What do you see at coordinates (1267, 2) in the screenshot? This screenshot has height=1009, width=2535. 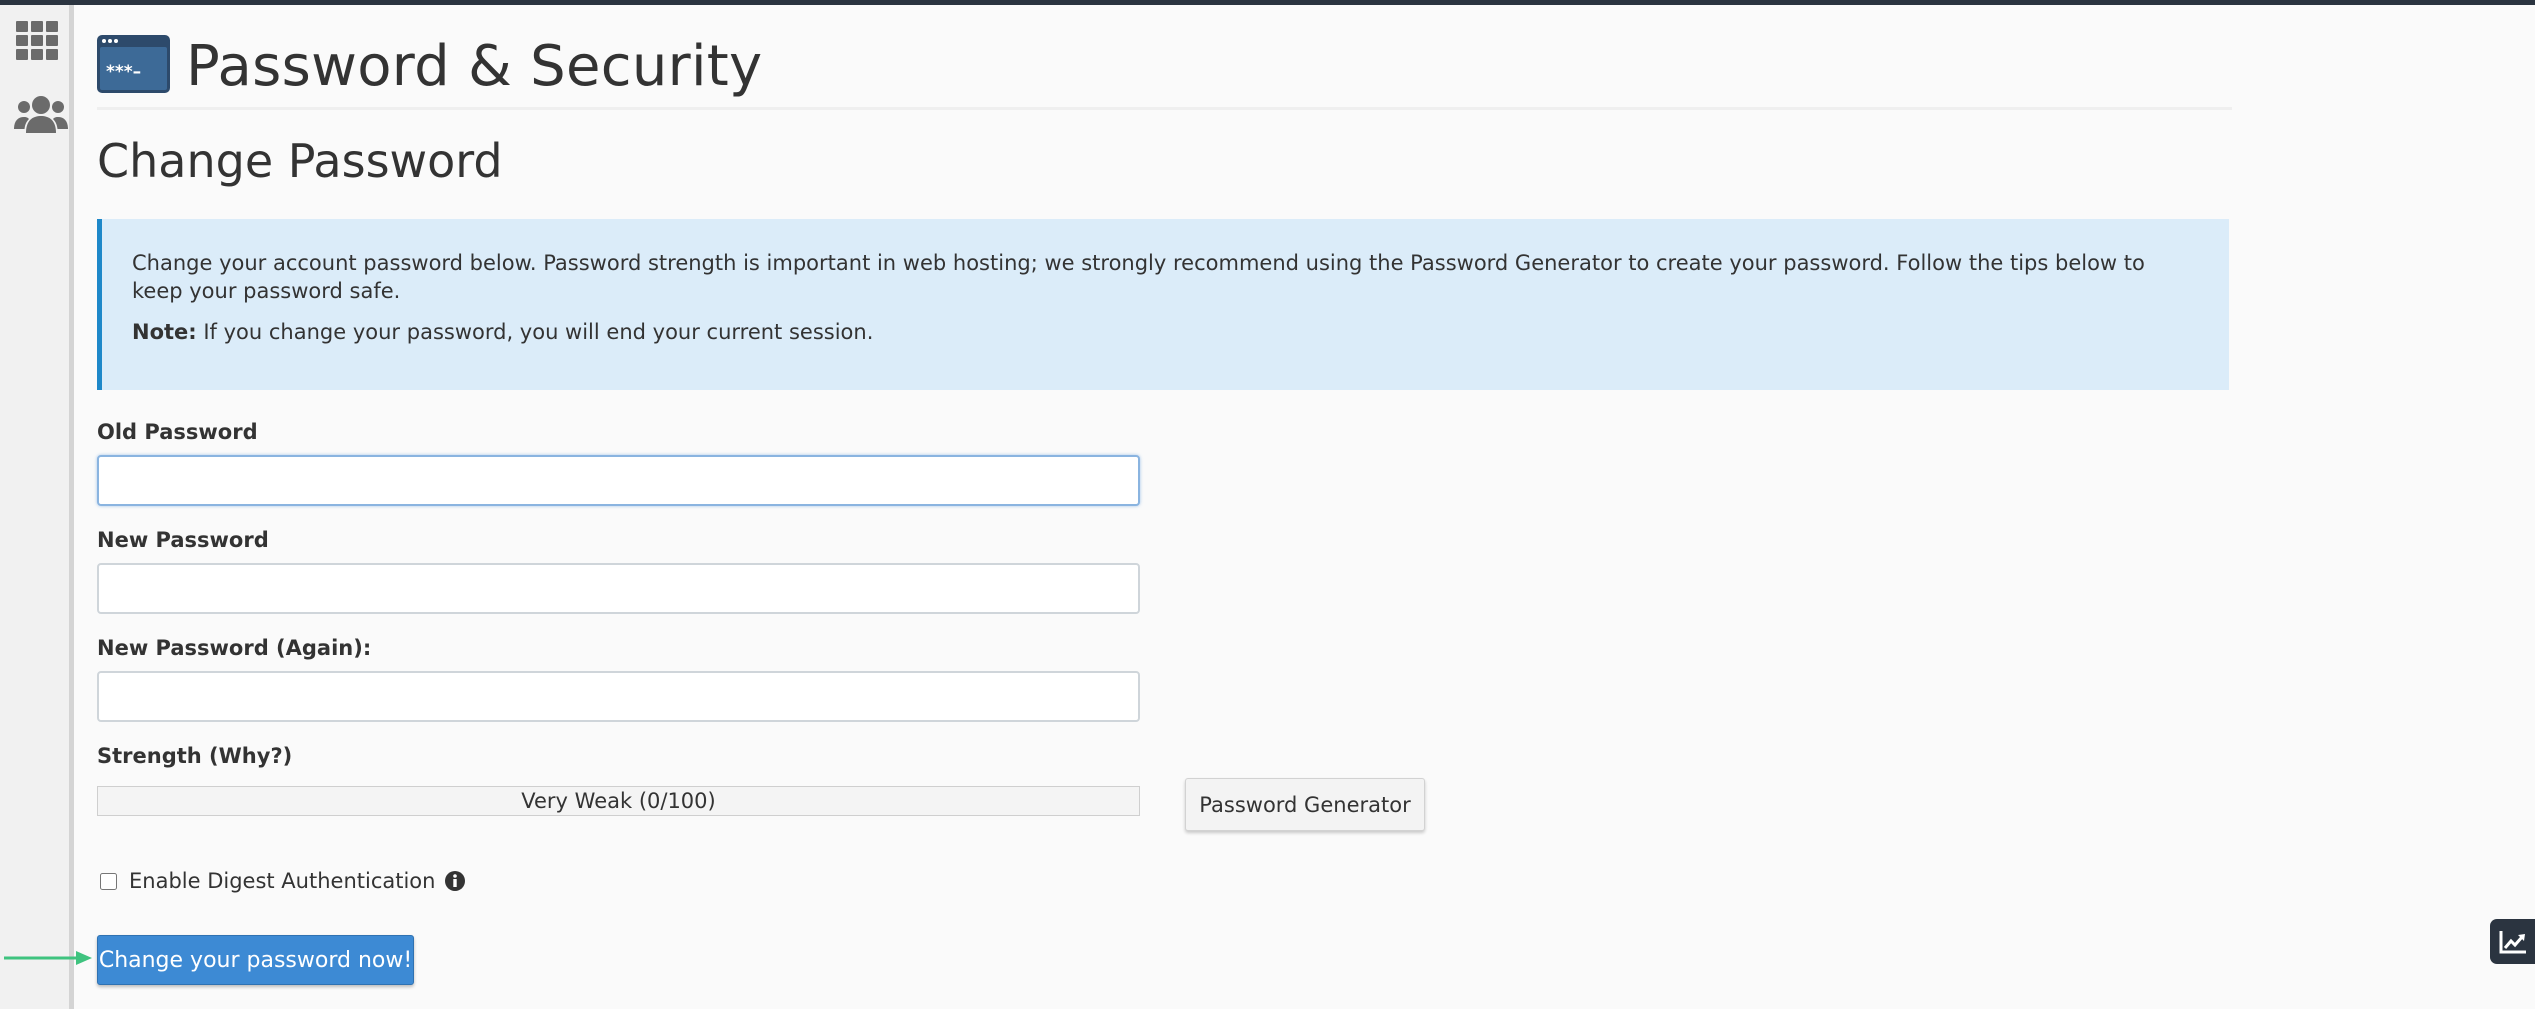 I see `top-bar` at bounding box center [1267, 2].